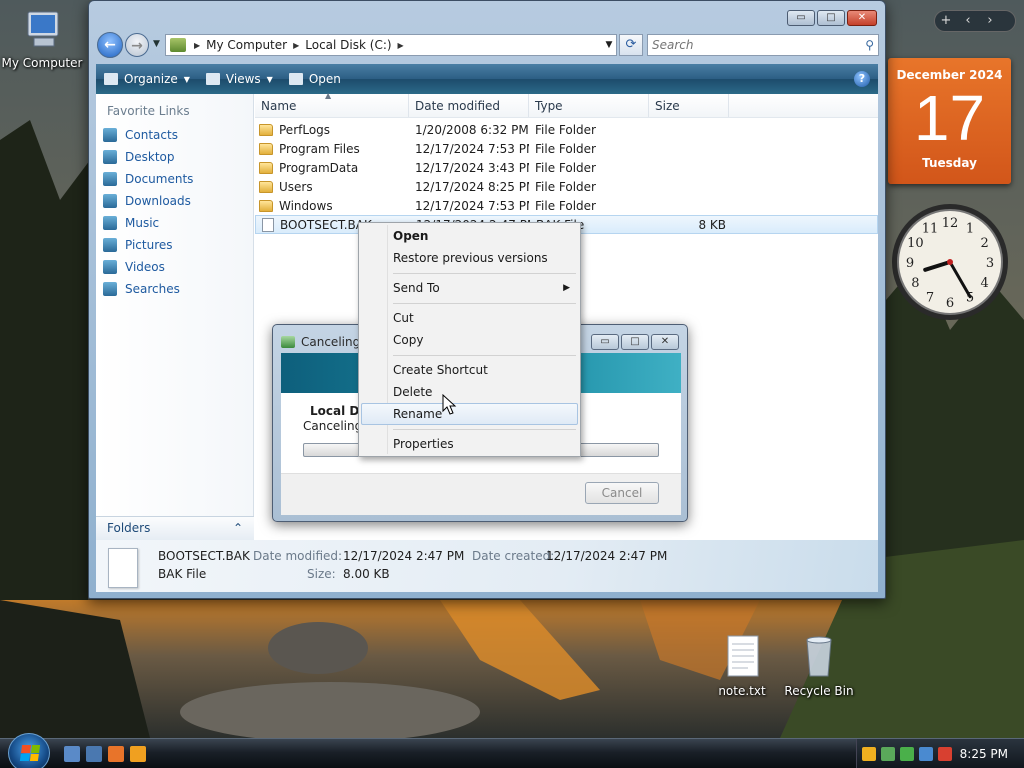 The width and height of the screenshot is (1024, 768). I want to click on file-name-cell: ProgramData, so click(332, 168).